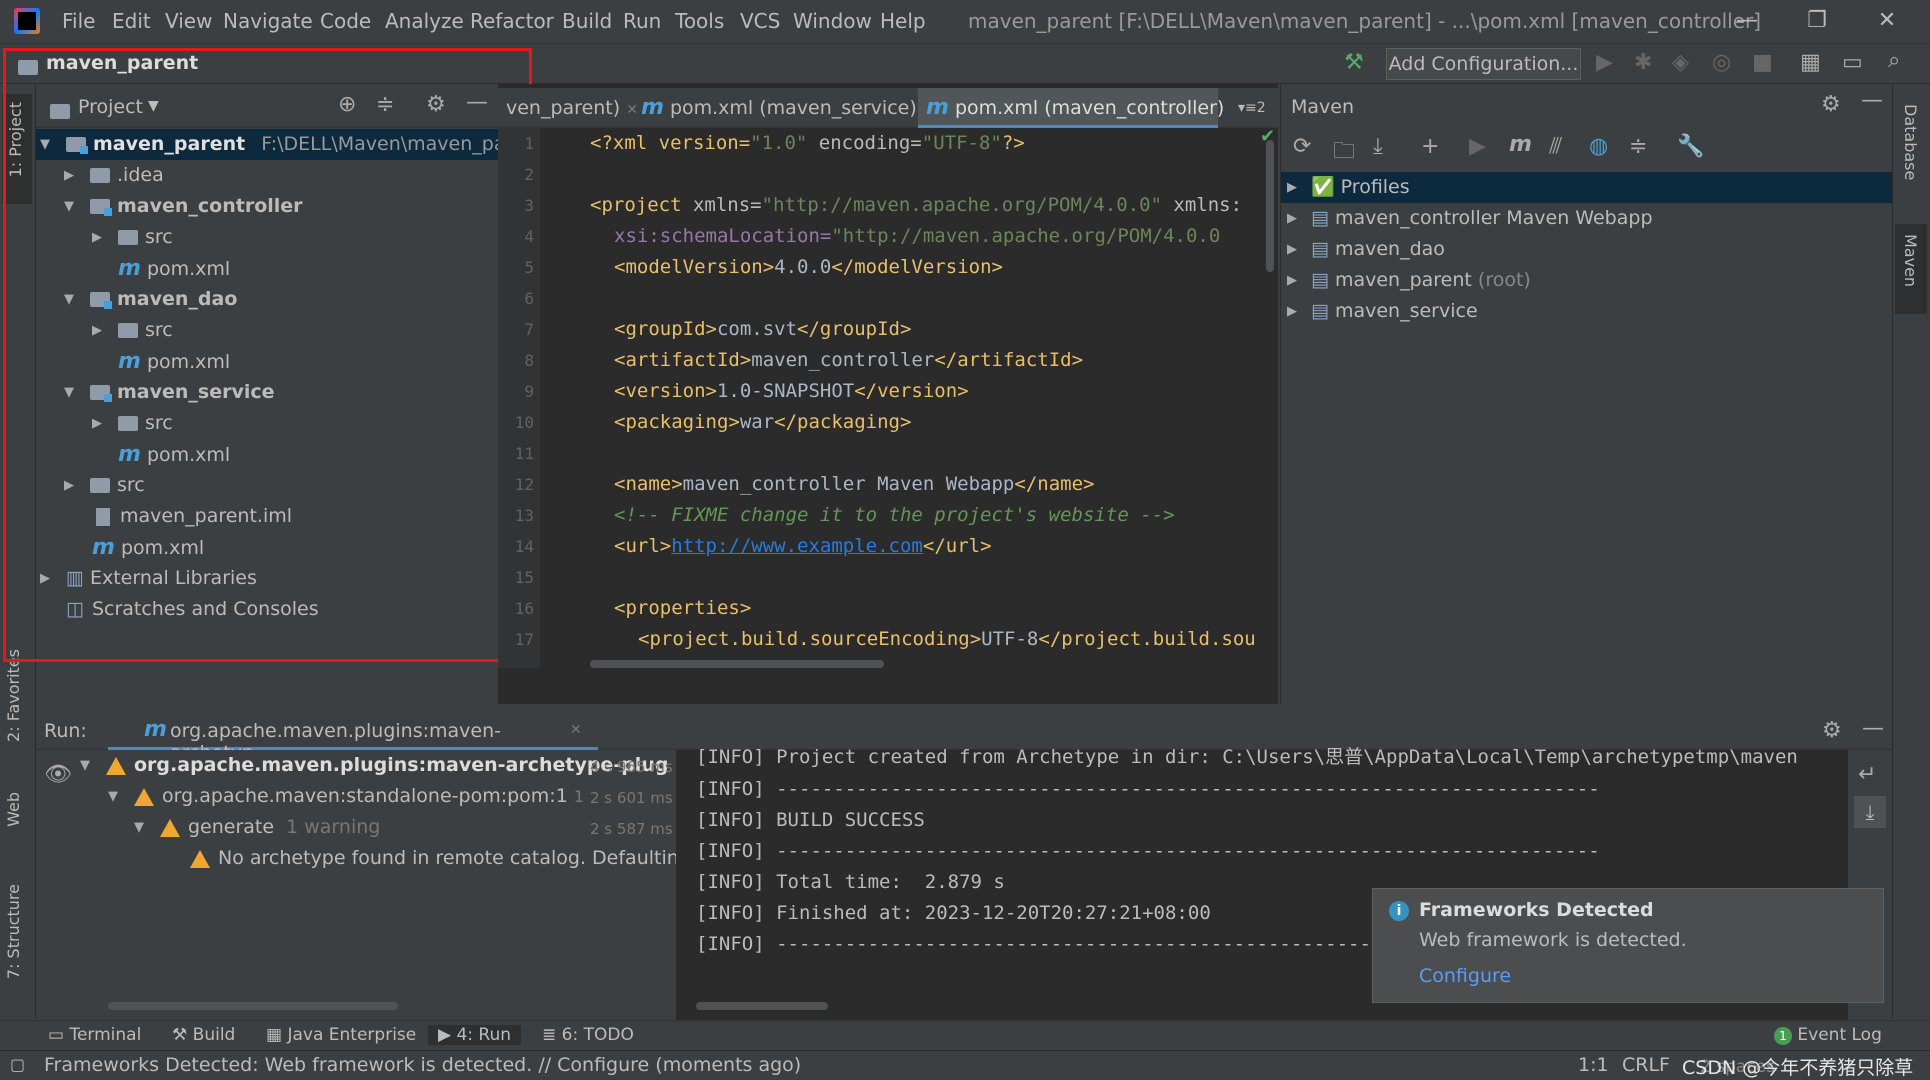 The height and width of the screenshot is (1080, 1930). What do you see at coordinates (1470, 218) in the screenshot?
I see `maven-project-controller: ▶ ▤ maven_controller Maven Webapp` at bounding box center [1470, 218].